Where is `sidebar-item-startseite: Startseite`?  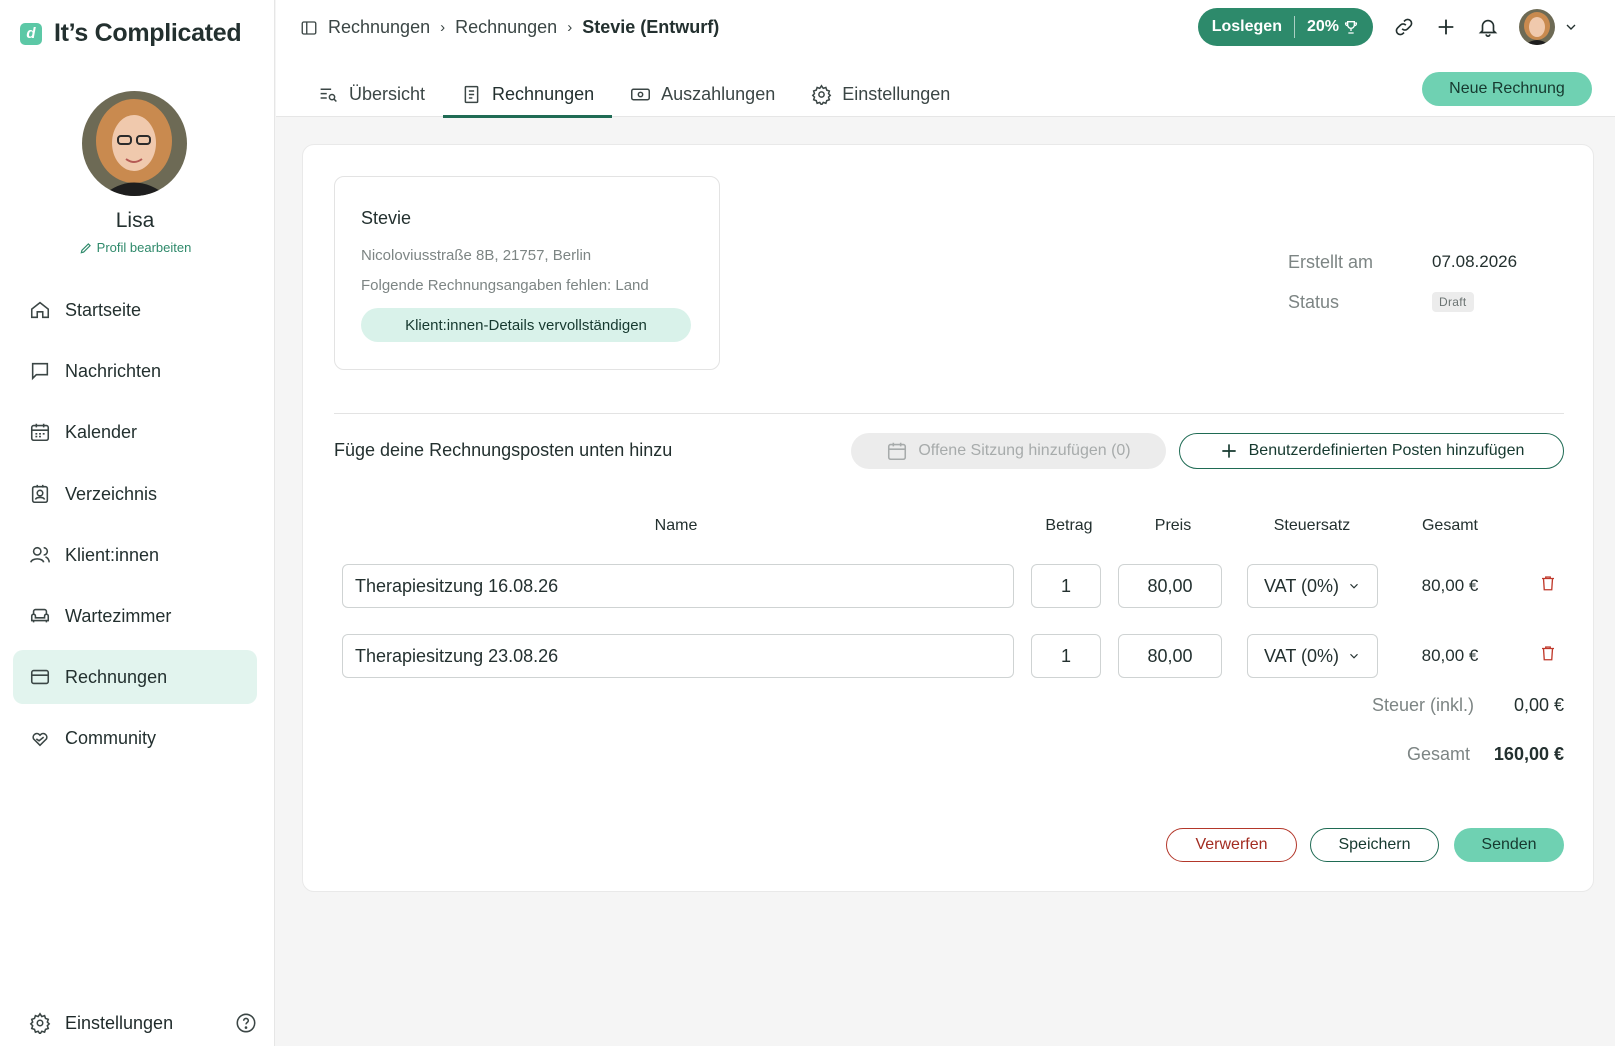 sidebar-item-startseite: Startseite is located at coordinates (135, 310).